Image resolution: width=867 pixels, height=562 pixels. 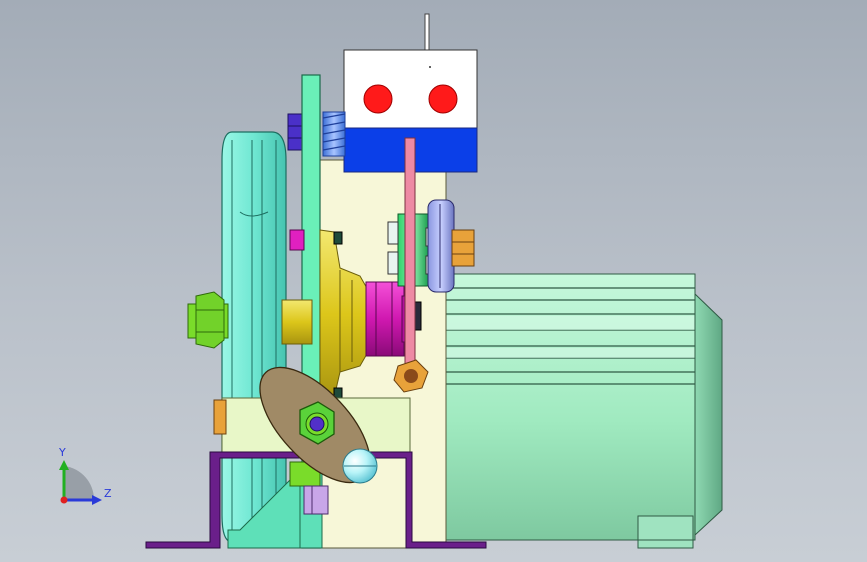 What do you see at coordinates (463, 248) in the screenshot?
I see `hex-nut-orange` at bounding box center [463, 248].